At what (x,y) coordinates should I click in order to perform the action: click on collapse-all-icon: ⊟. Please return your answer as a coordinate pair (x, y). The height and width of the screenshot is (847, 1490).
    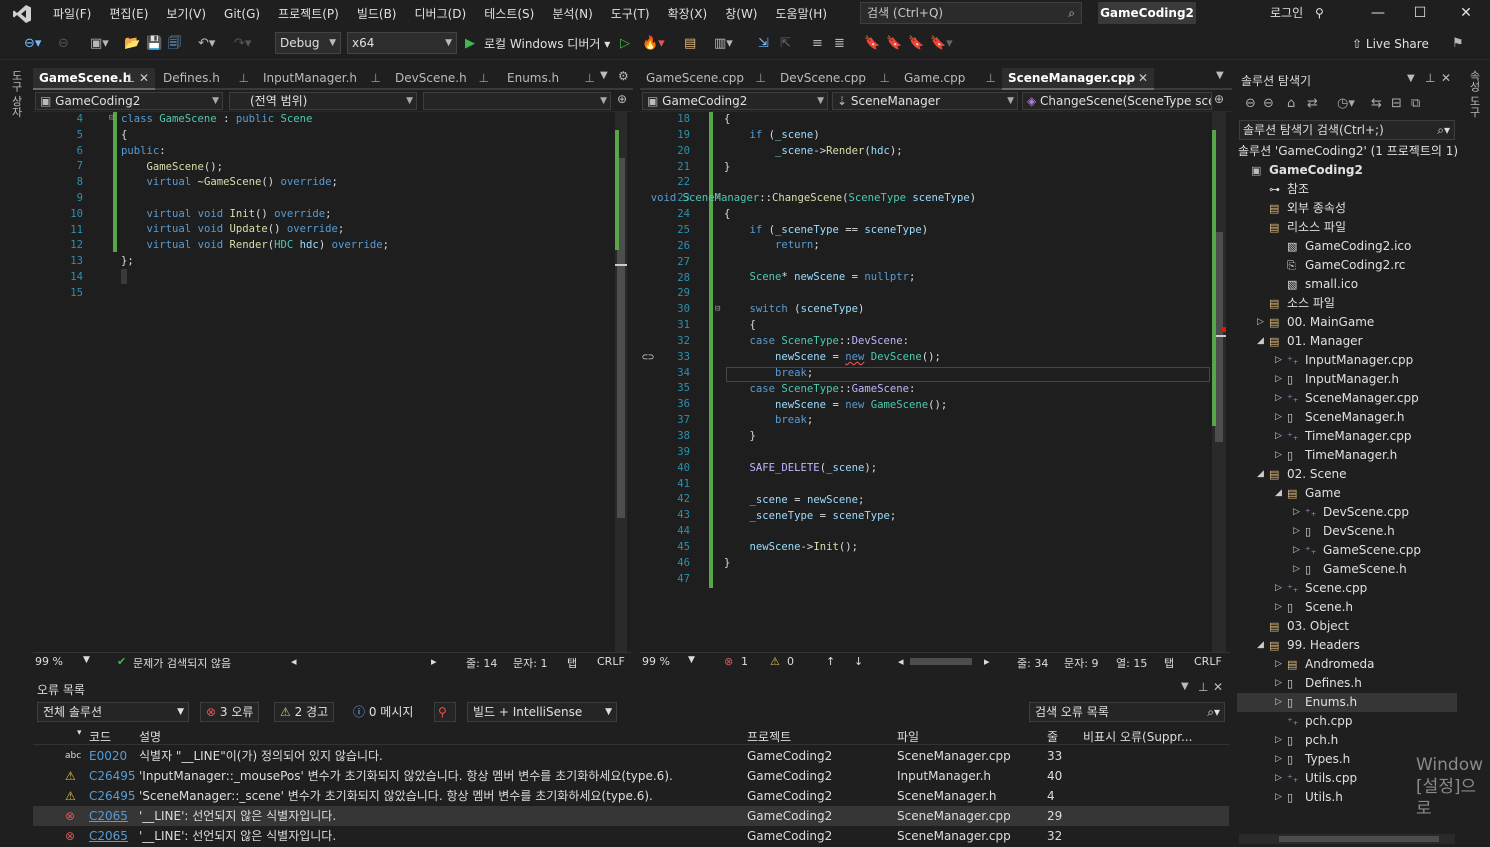
    Looking at the image, I should click on (1396, 103).